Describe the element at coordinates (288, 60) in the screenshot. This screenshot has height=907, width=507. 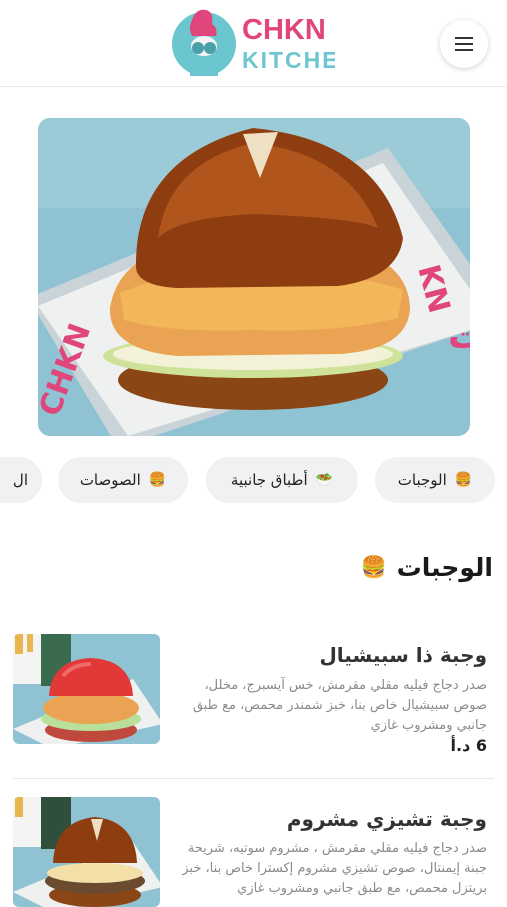
I see `logo-word-kitchen: KITCHEN` at that location.